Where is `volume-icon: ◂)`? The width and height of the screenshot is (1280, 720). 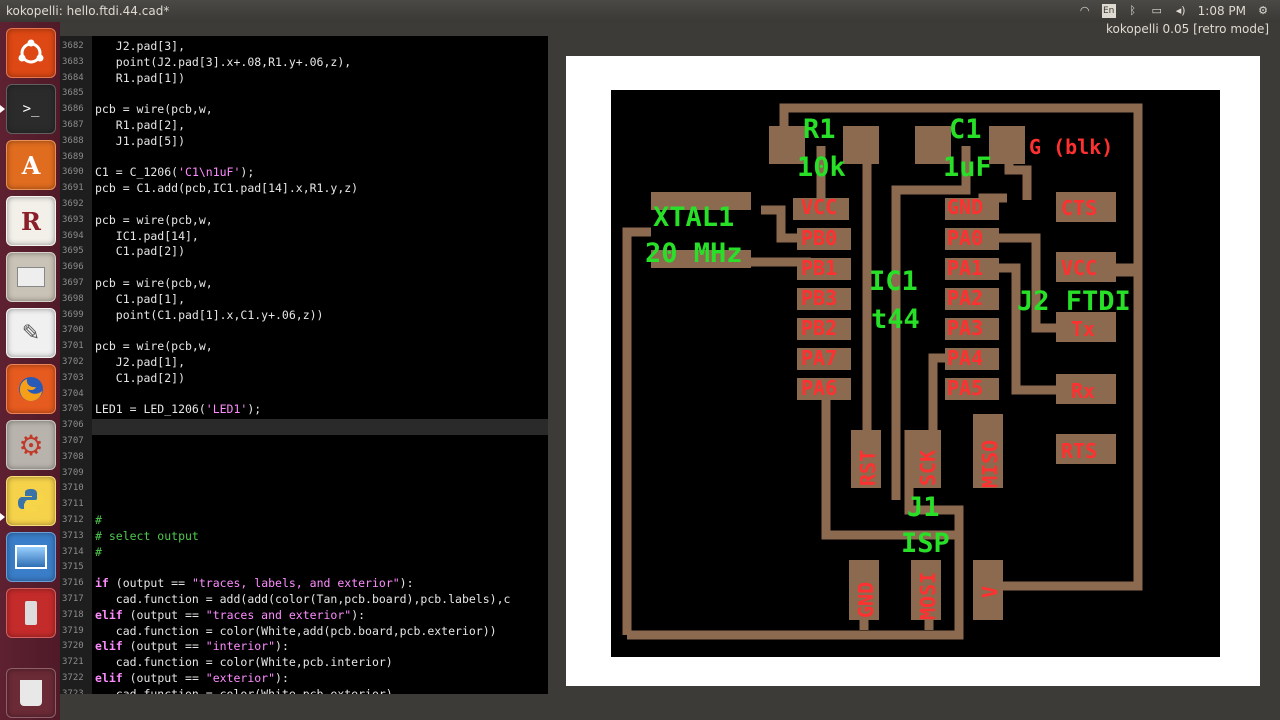
volume-icon: ◂) is located at coordinates (1181, 11).